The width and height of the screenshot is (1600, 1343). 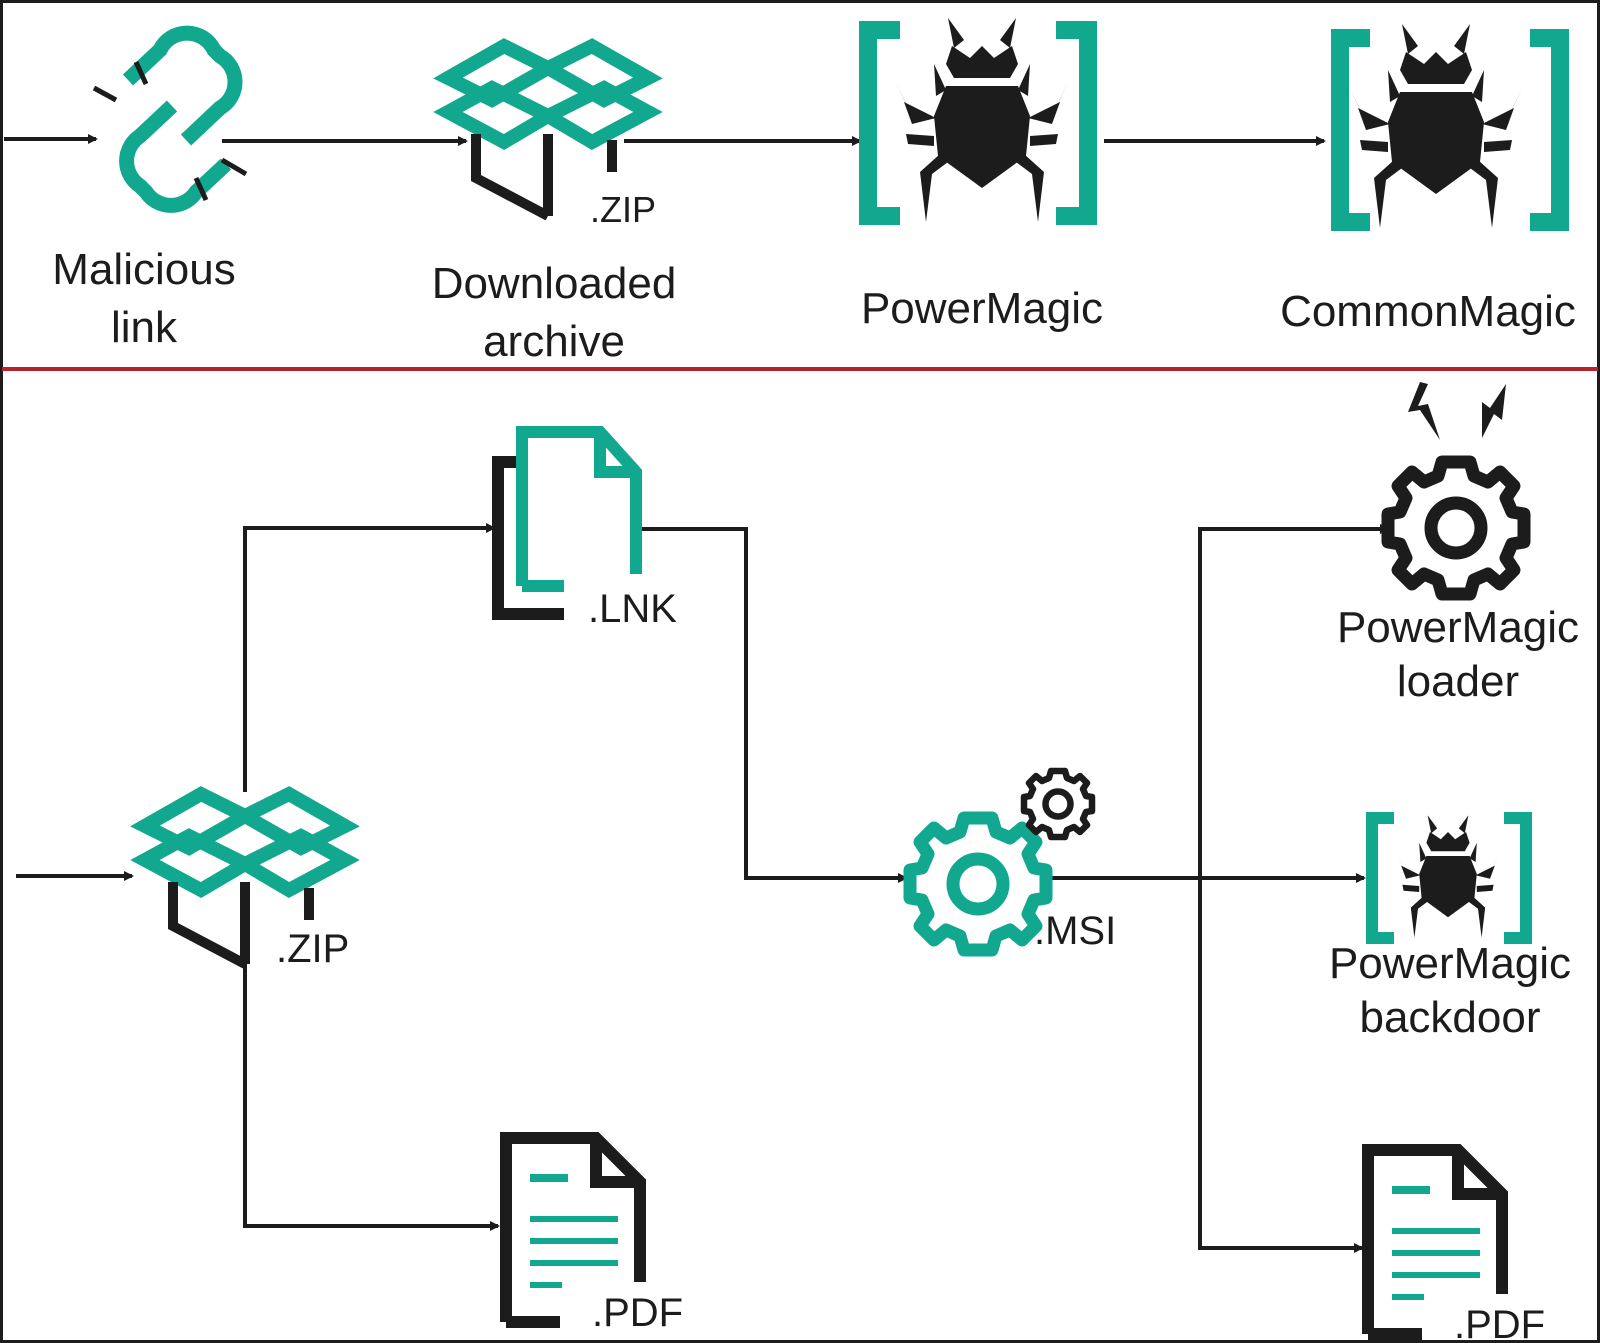 I want to click on archive-extension-badge: .ZIP, so click(x=623, y=209).